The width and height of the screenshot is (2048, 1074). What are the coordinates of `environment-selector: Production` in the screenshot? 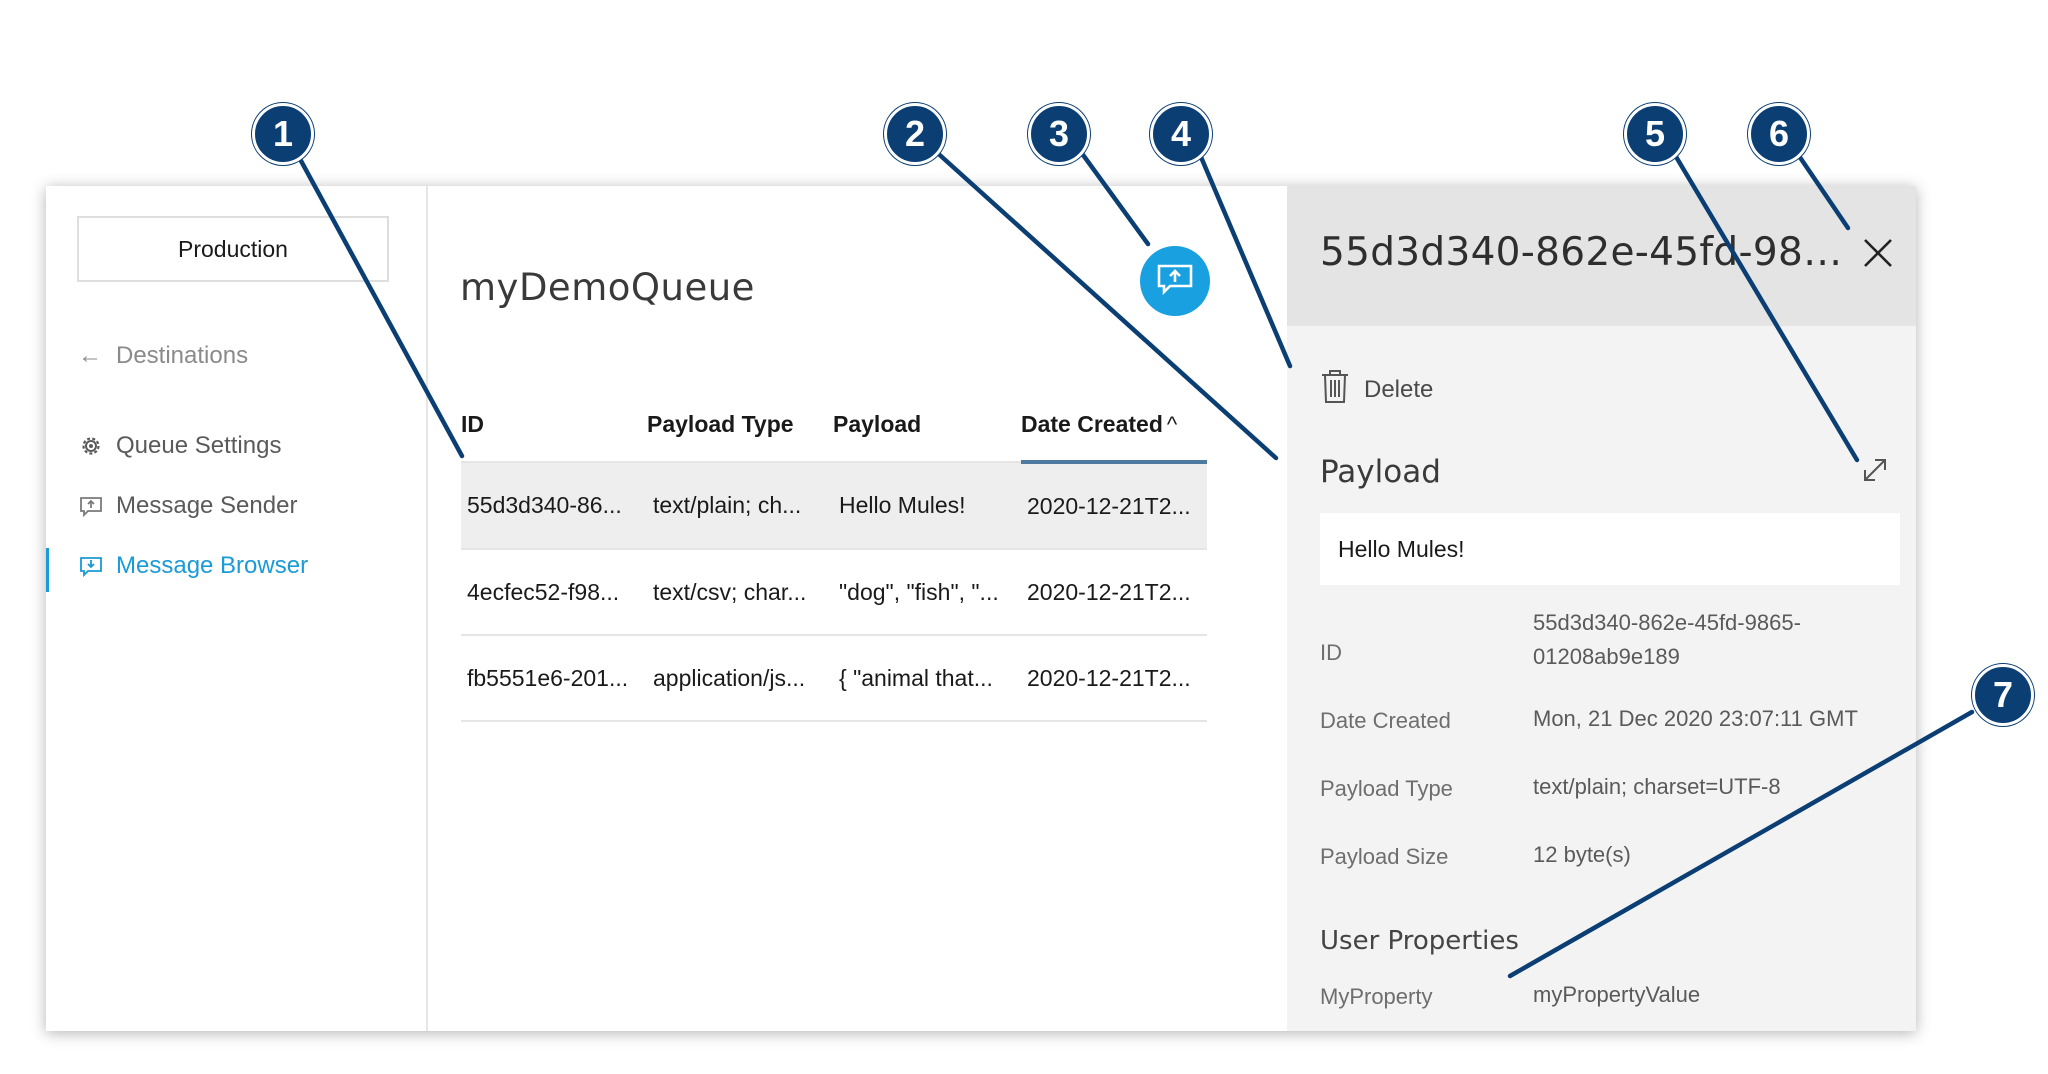 It's located at (233, 249).